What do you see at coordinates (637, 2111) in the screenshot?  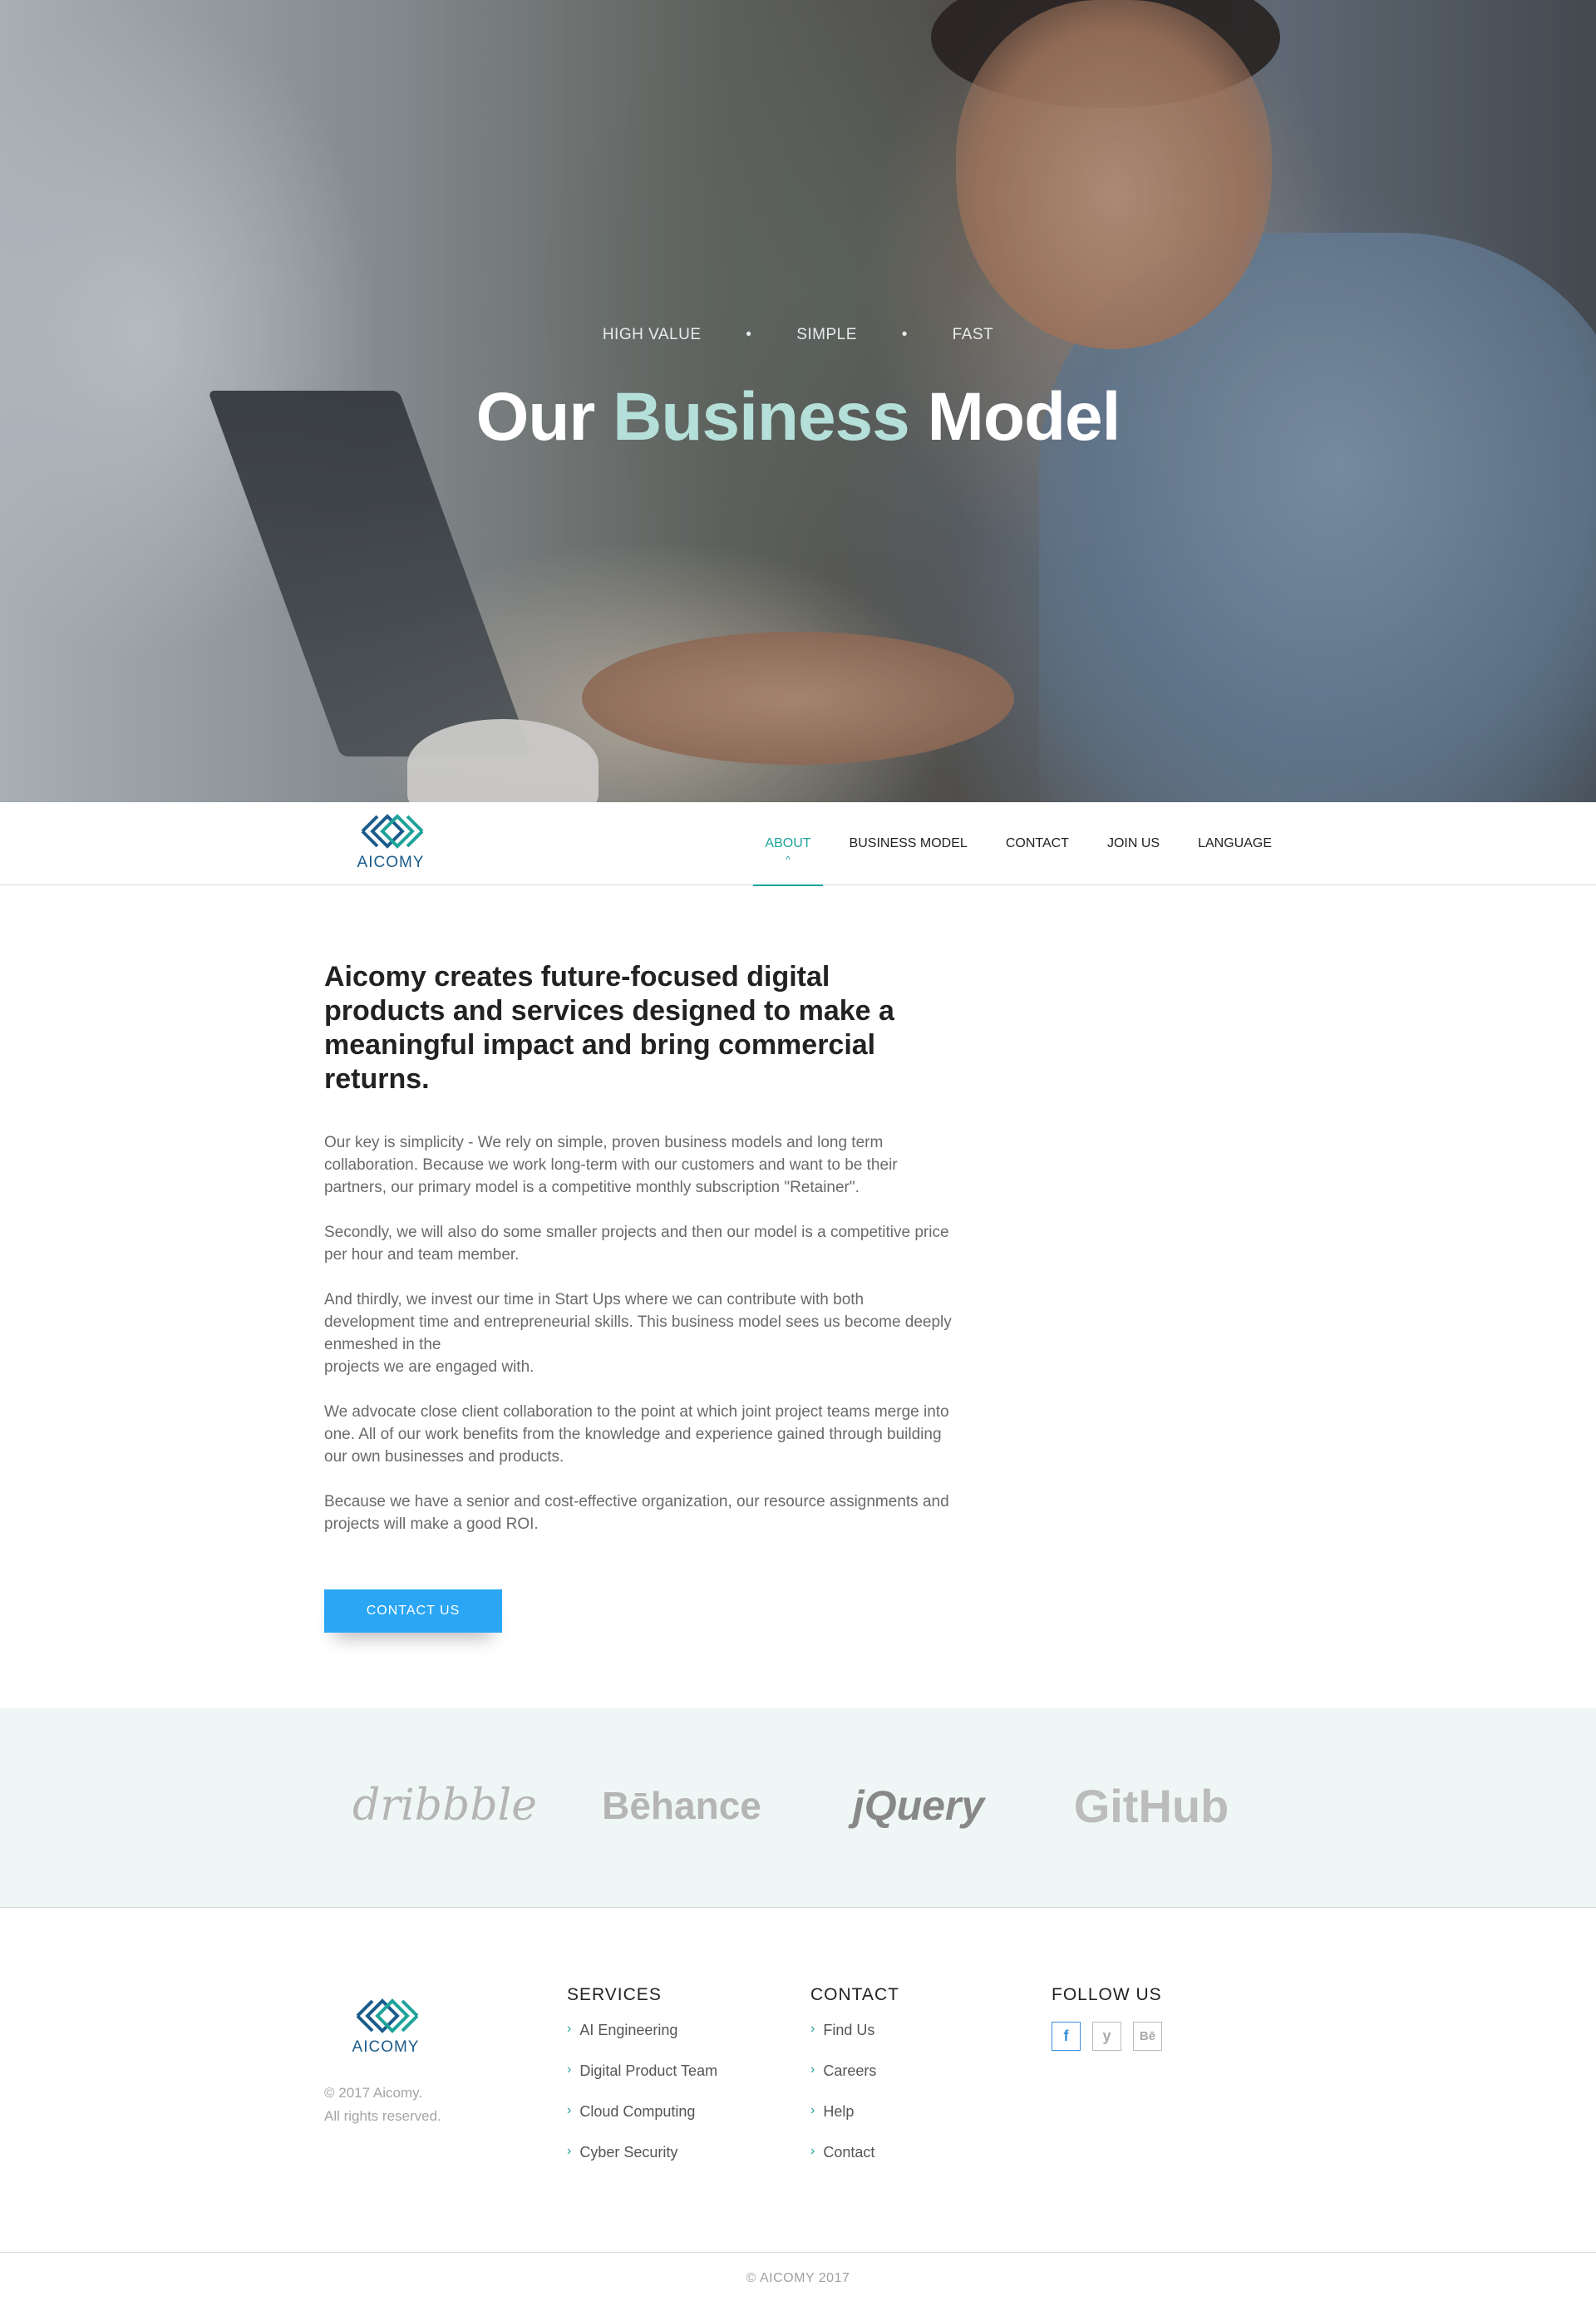 I see `footer-link-label: Cloud Computing` at bounding box center [637, 2111].